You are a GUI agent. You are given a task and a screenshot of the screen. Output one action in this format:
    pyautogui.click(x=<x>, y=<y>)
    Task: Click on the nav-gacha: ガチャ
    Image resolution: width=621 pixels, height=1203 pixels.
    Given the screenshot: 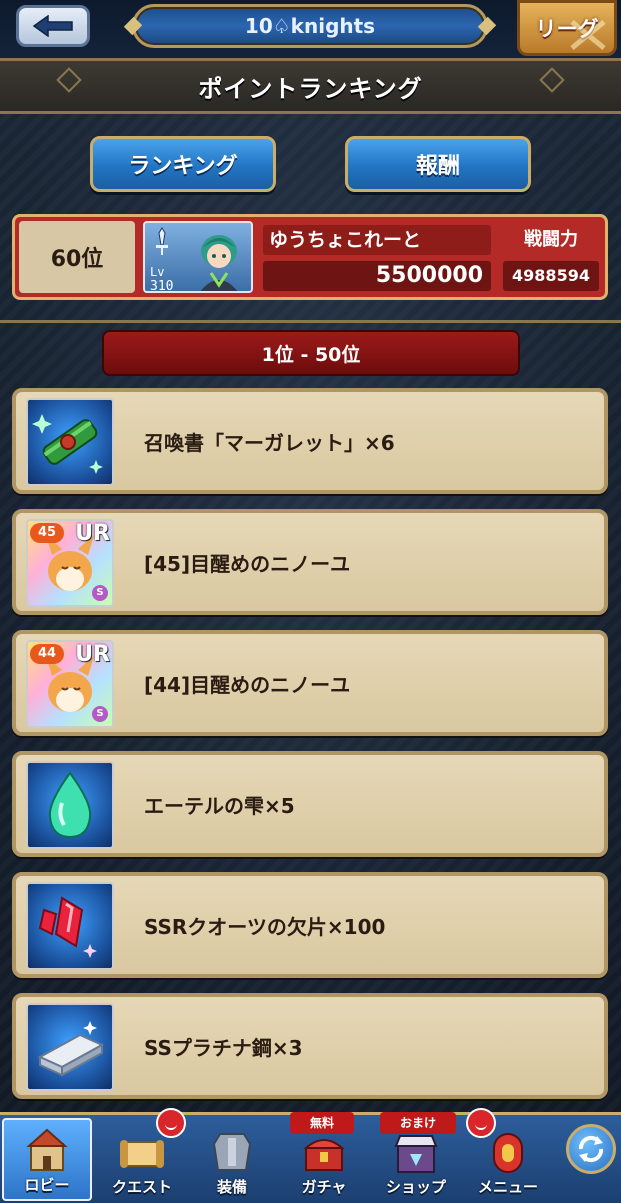 What is the action you would take?
    pyautogui.click(x=324, y=1162)
    